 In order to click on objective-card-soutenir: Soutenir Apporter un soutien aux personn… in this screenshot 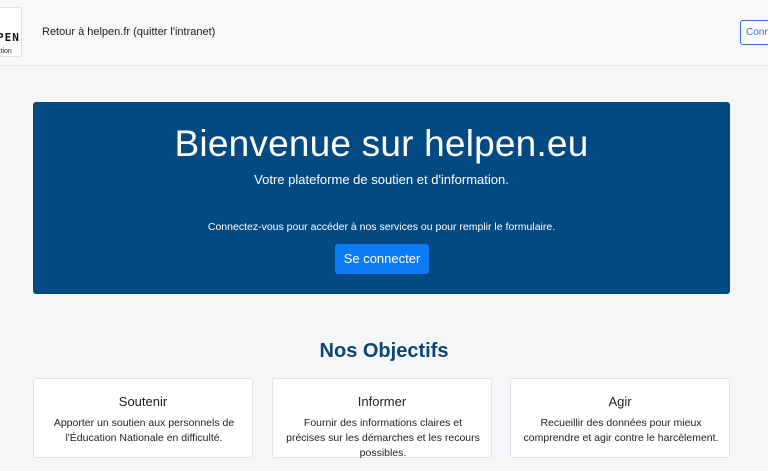, I will do `click(143, 418)`.